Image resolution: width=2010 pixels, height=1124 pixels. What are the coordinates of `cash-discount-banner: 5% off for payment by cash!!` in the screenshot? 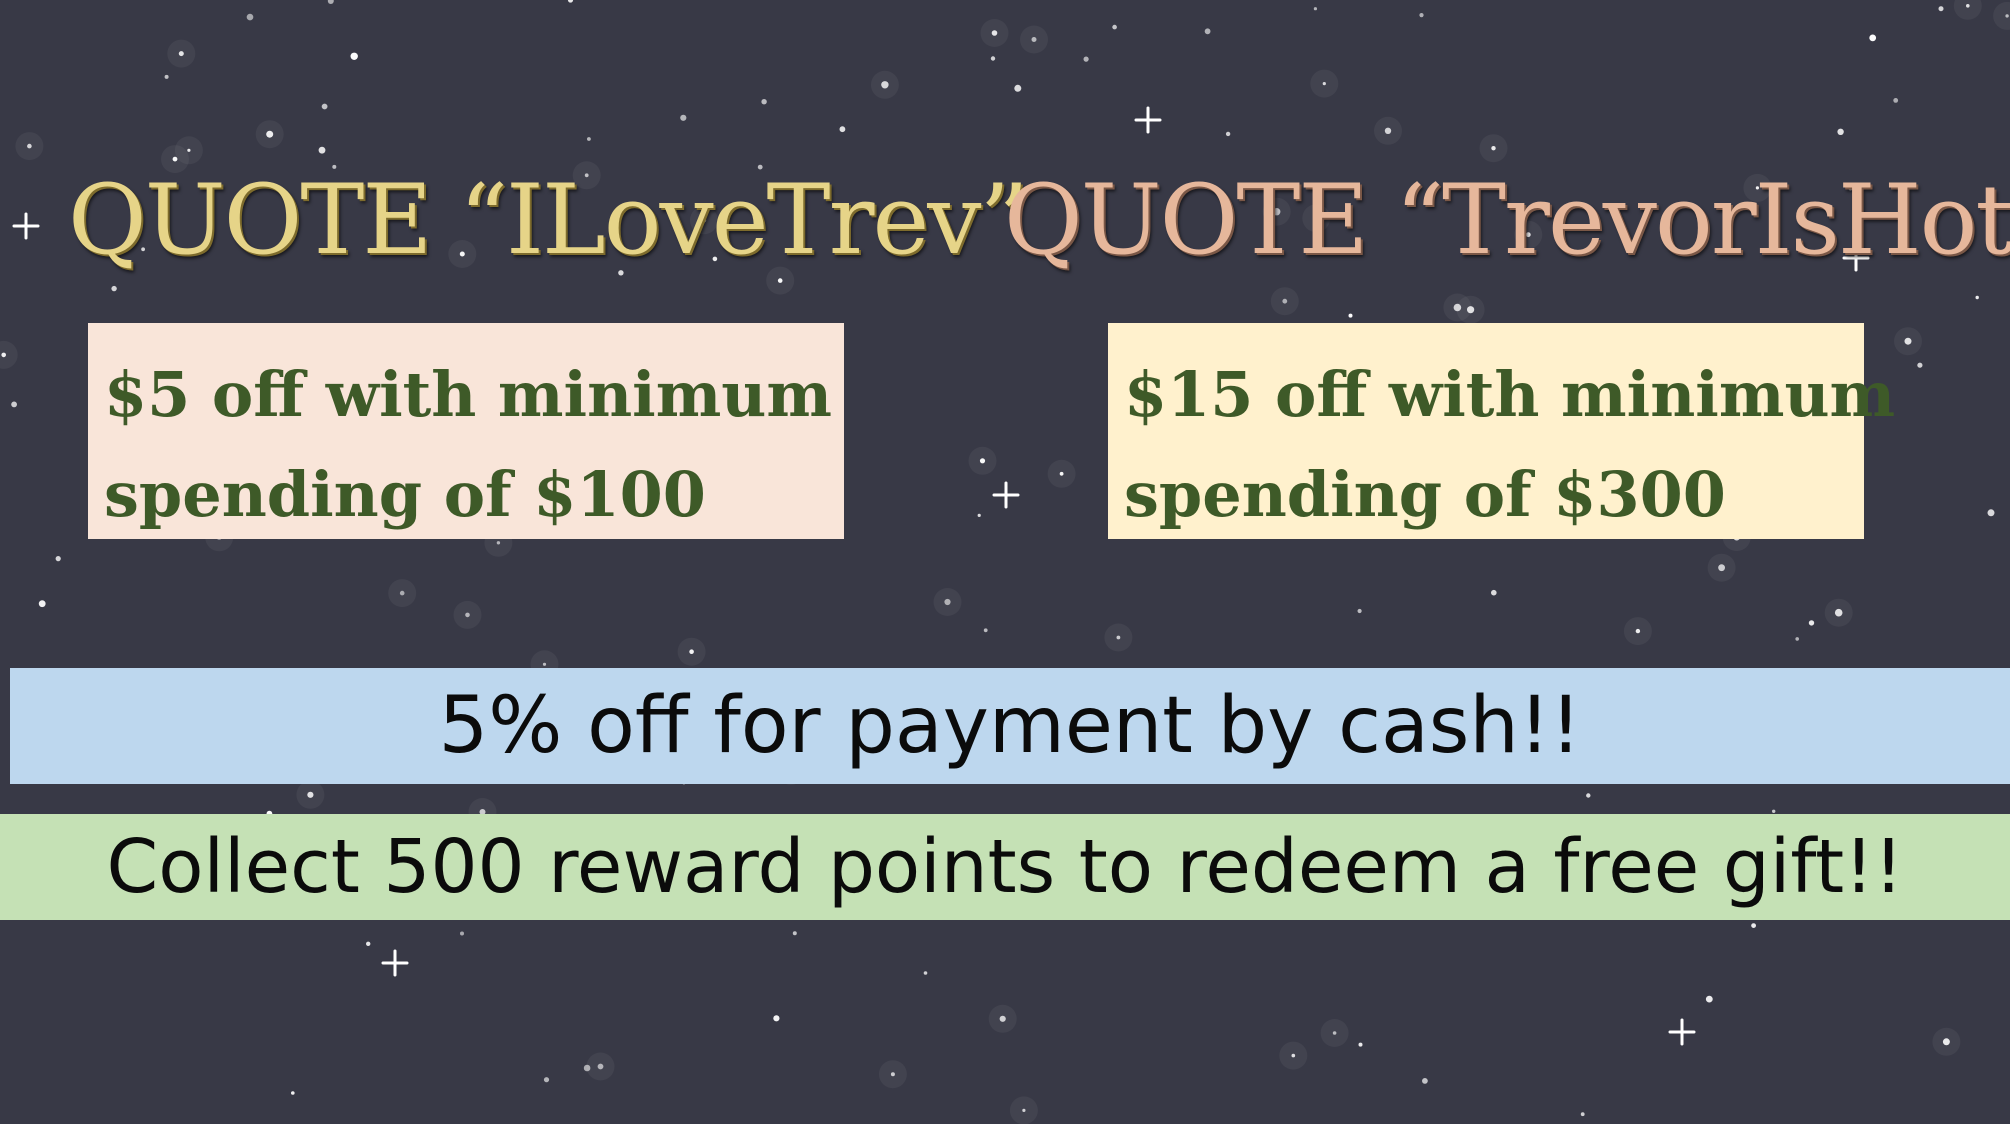 It's located at (1010, 726).